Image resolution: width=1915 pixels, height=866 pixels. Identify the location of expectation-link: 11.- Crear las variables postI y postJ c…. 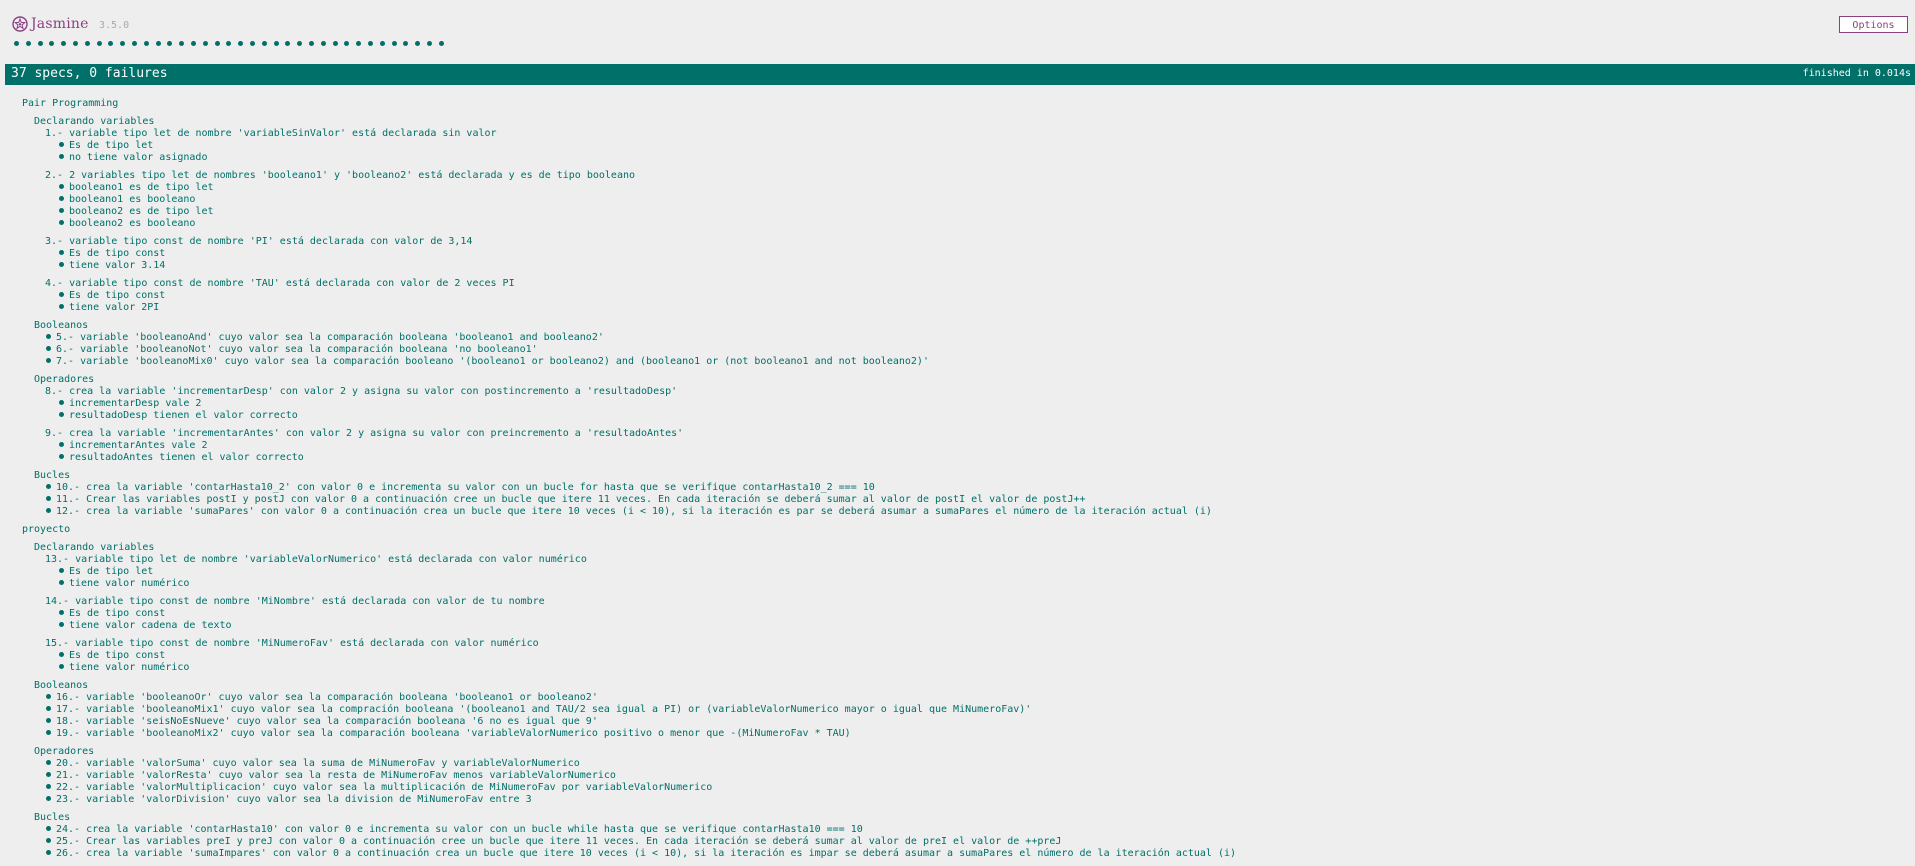
(571, 499).